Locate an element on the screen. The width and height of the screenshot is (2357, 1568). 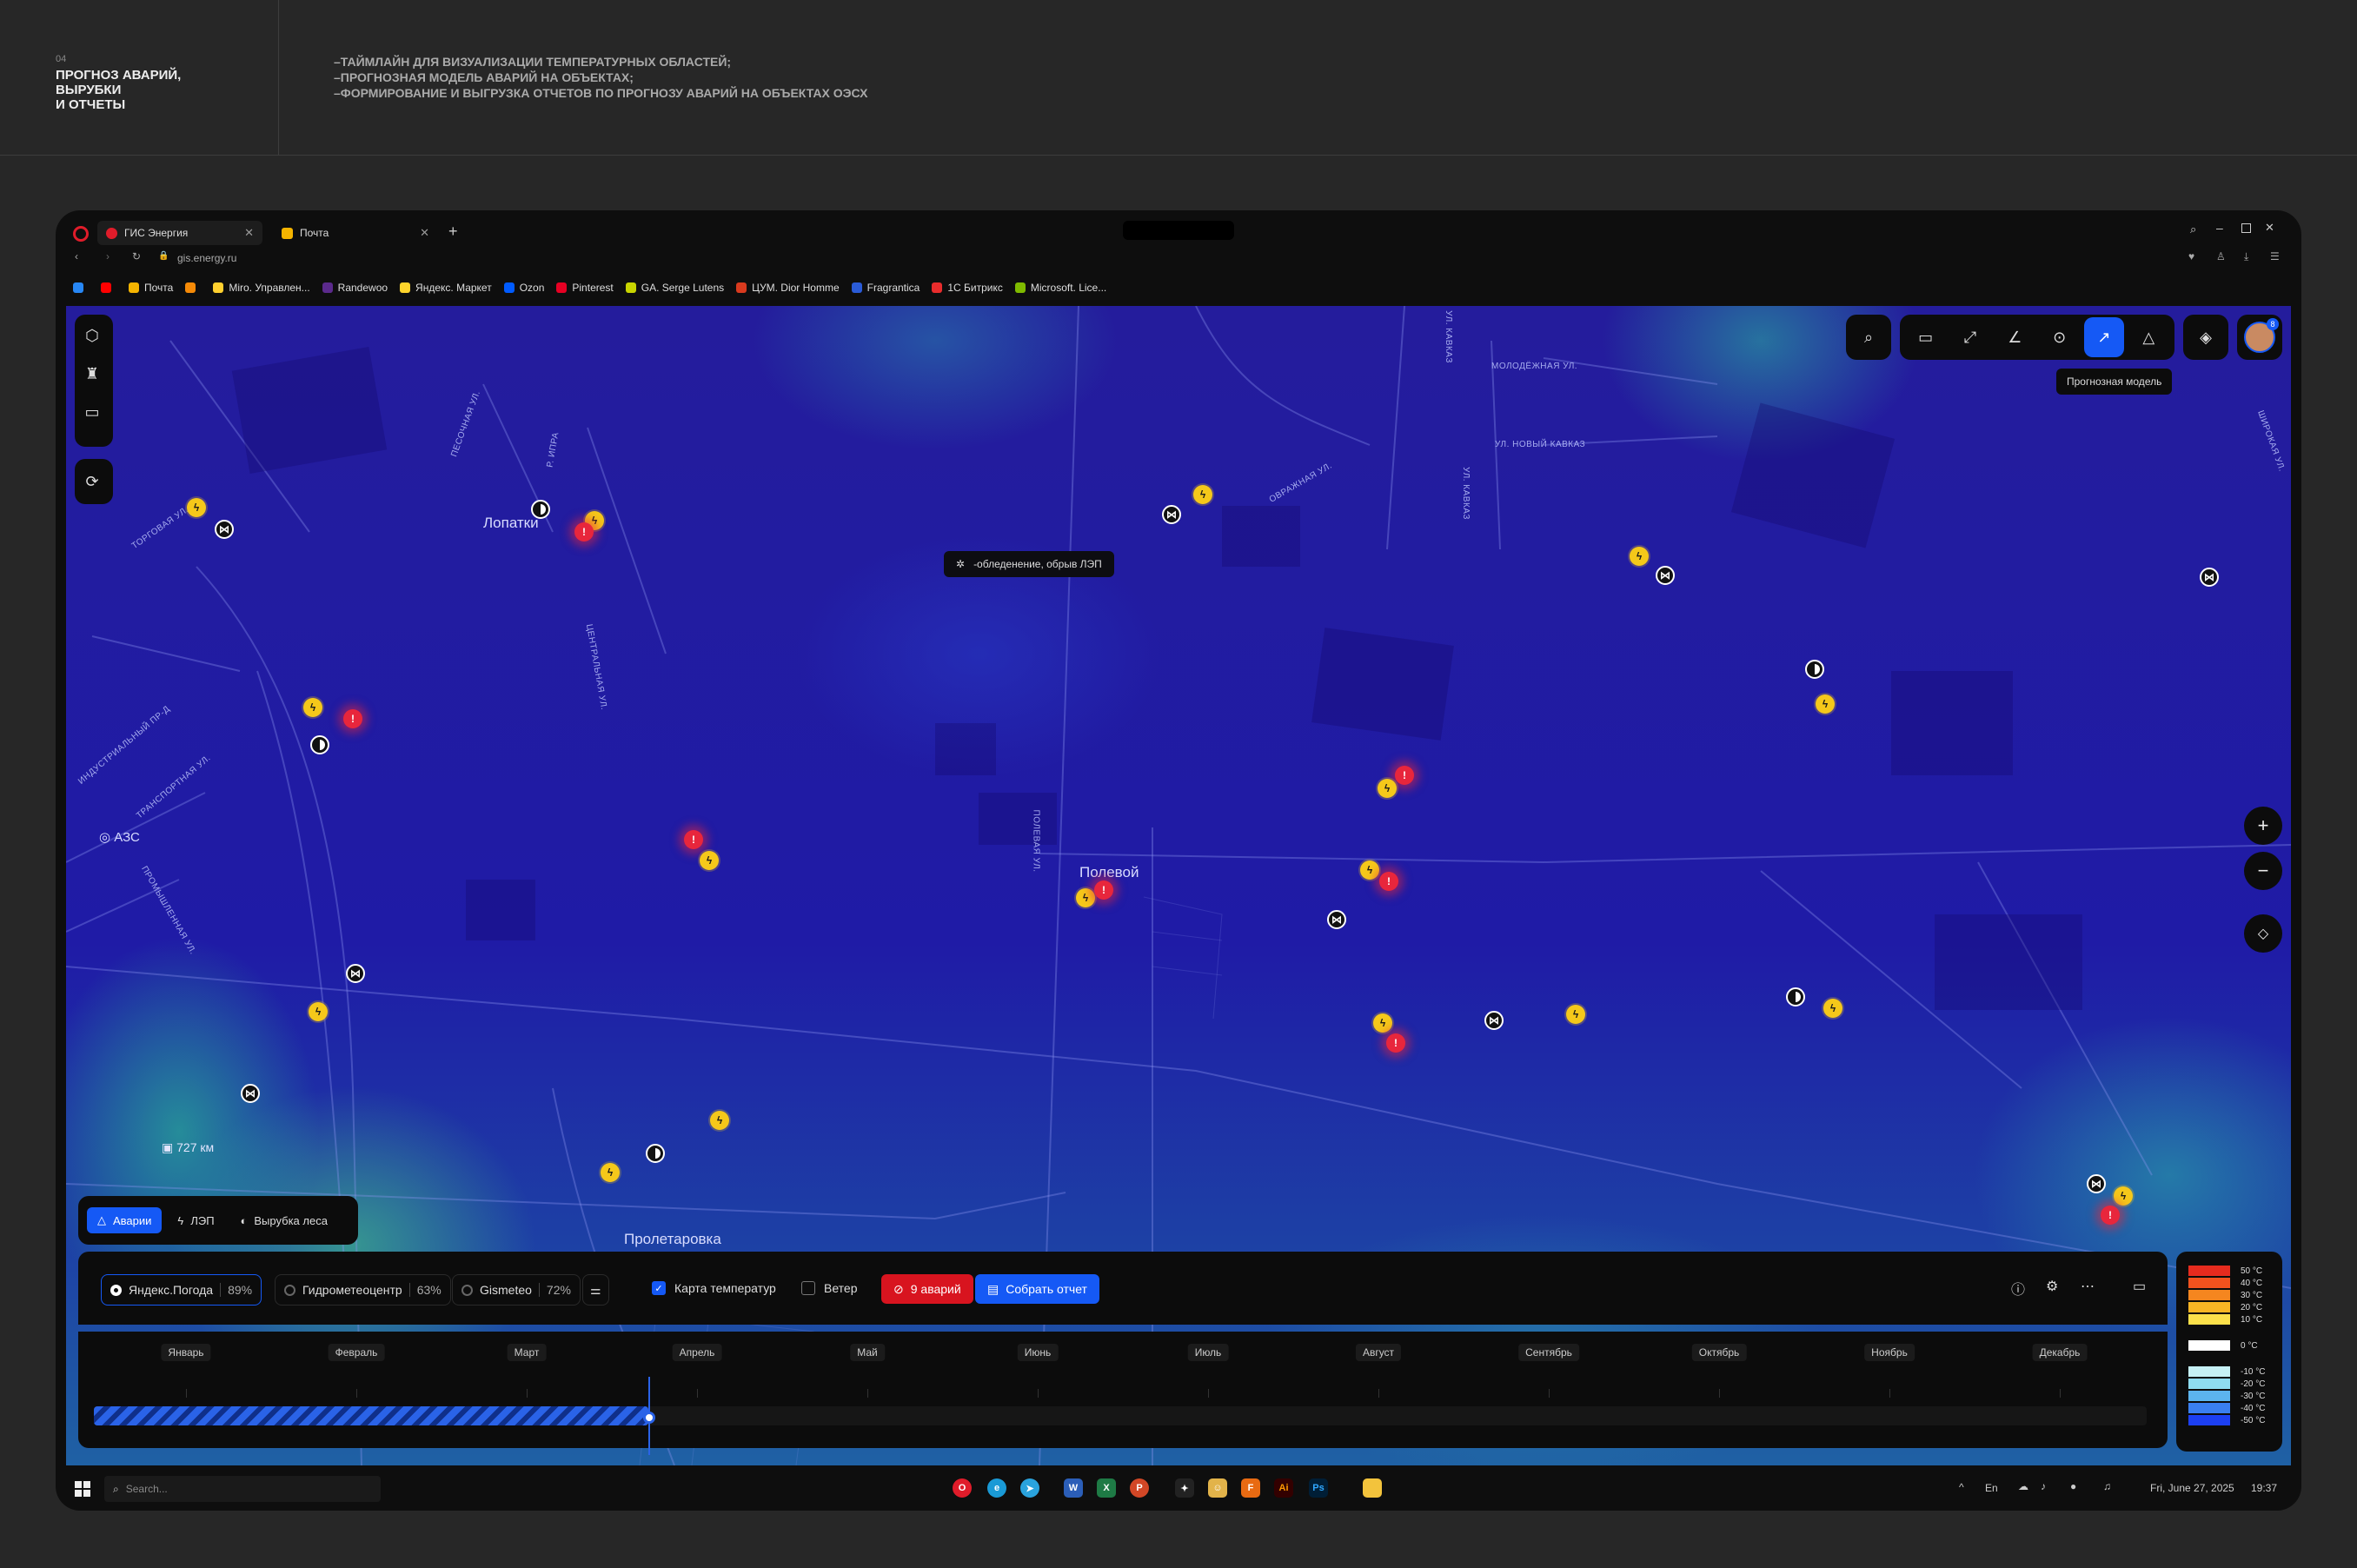
layer-accidents: △ Аварии is located at coordinates (125, 1220).